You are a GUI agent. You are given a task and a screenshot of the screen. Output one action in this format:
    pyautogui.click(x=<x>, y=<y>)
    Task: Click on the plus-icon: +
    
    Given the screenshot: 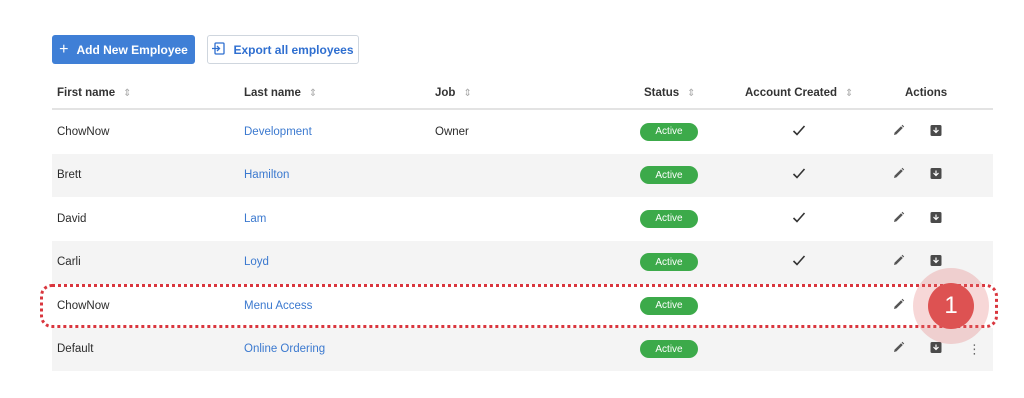 What is the action you would take?
    pyautogui.click(x=64, y=49)
    